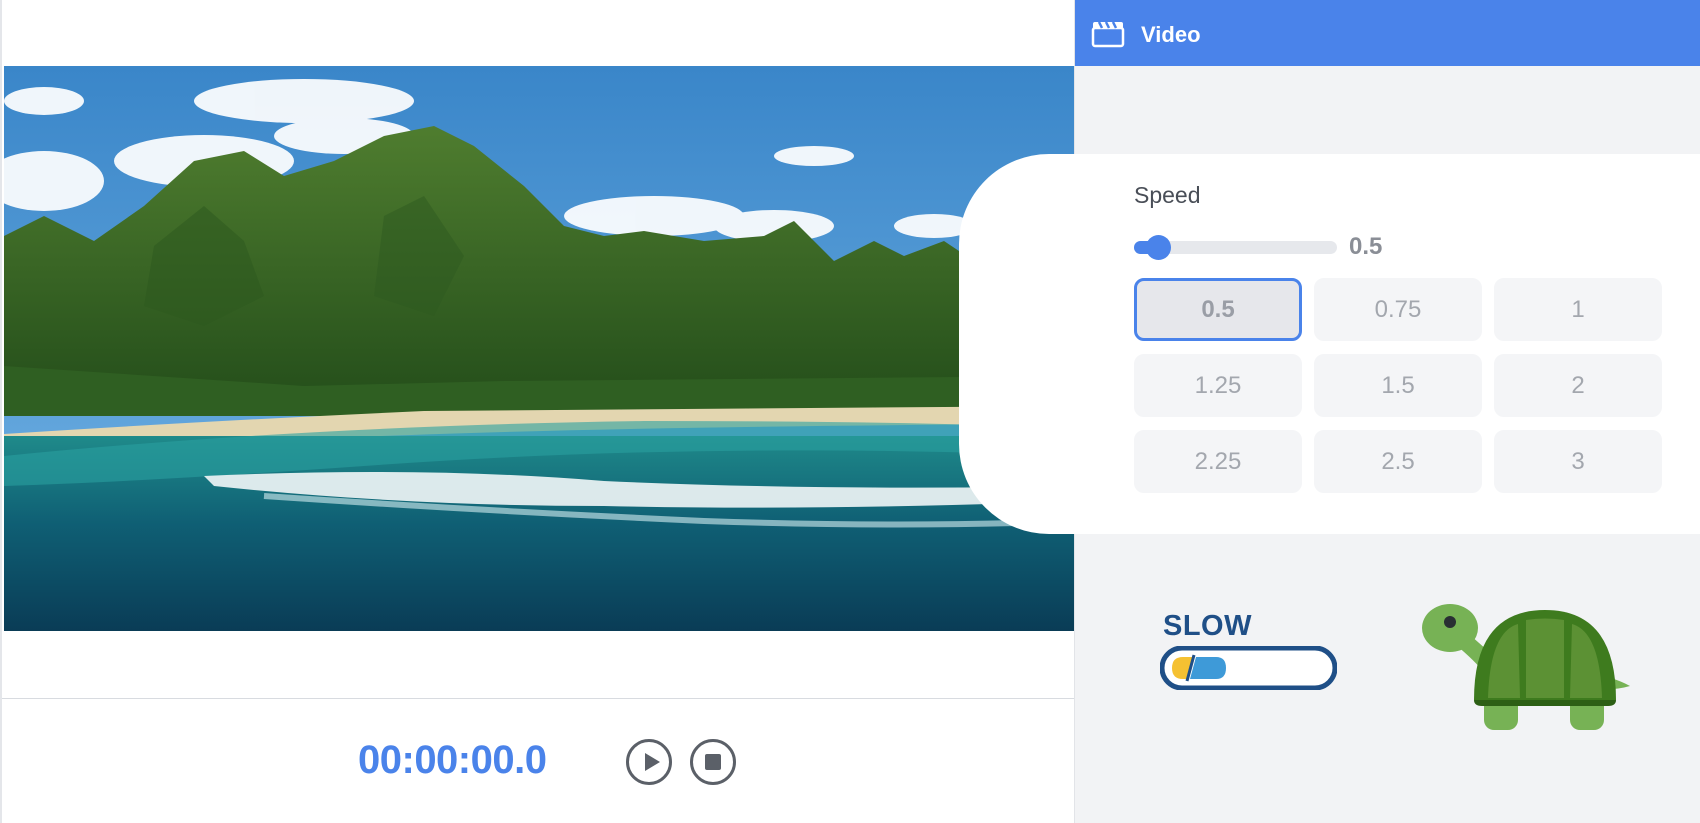 The width and height of the screenshot is (1700, 823). What do you see at coordinates (649, 762) in the screenshot?
I see `play-button` at bounding box center [649, 762].